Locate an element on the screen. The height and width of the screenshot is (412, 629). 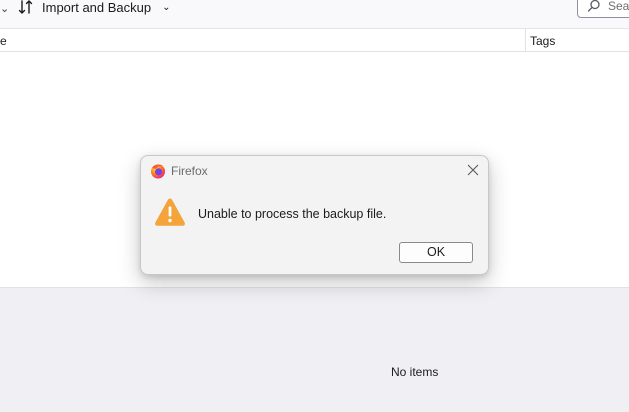
search-placeholder: Sear is located at coordinates (618, 6).